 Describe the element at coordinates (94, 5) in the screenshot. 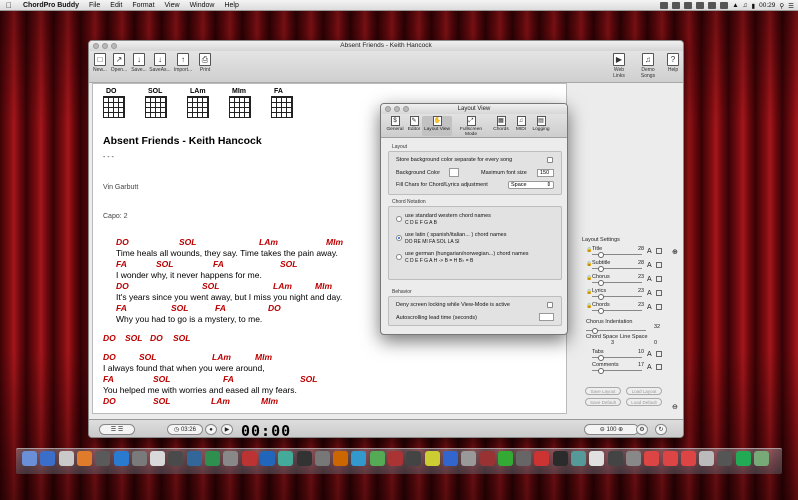

I see `menu-file: File` at that location.